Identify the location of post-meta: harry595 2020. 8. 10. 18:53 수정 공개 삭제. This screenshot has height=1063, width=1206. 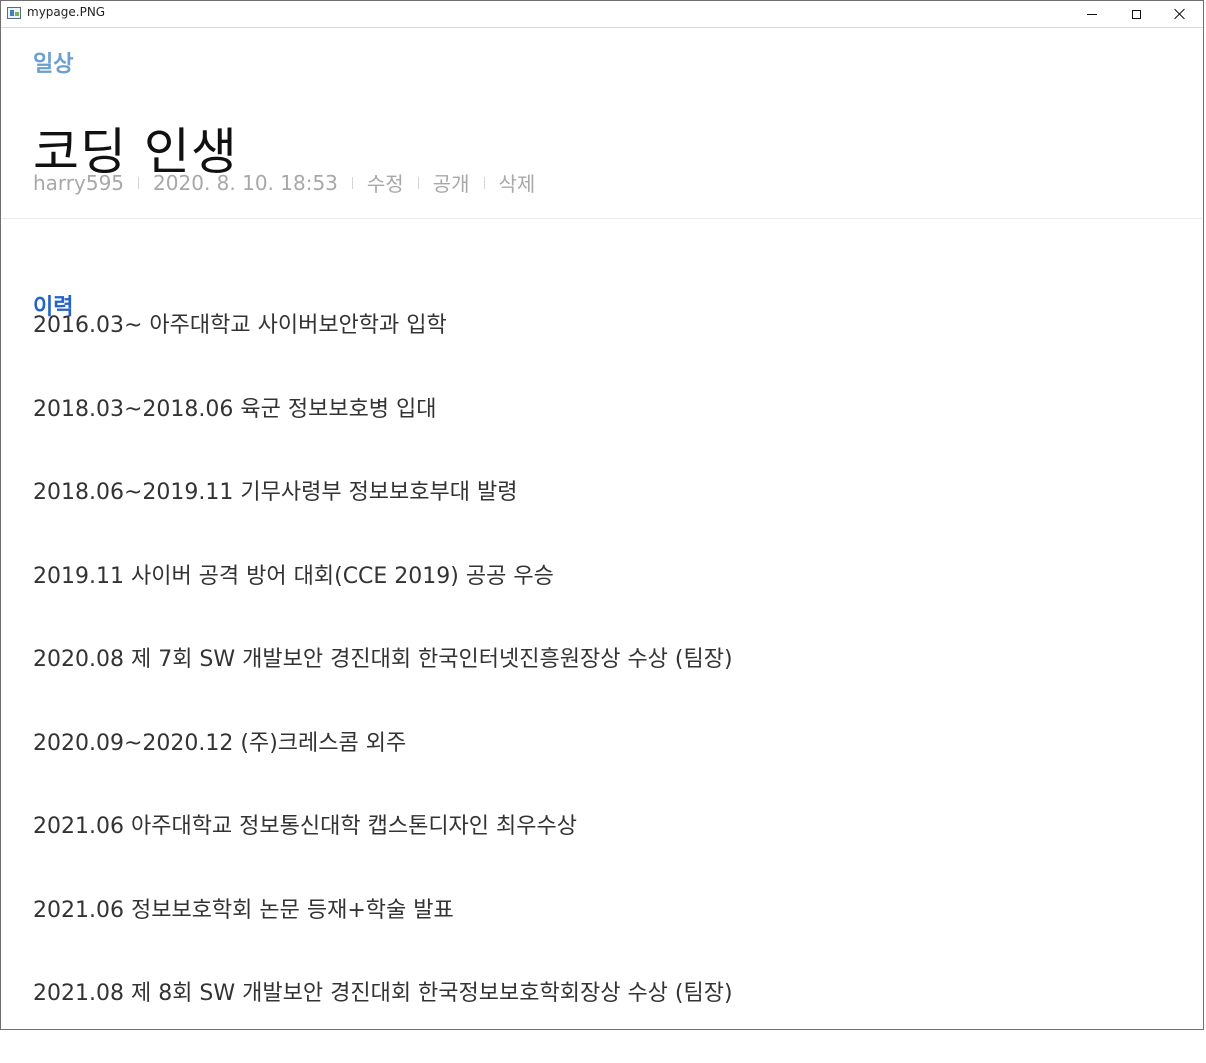
(284, 182).